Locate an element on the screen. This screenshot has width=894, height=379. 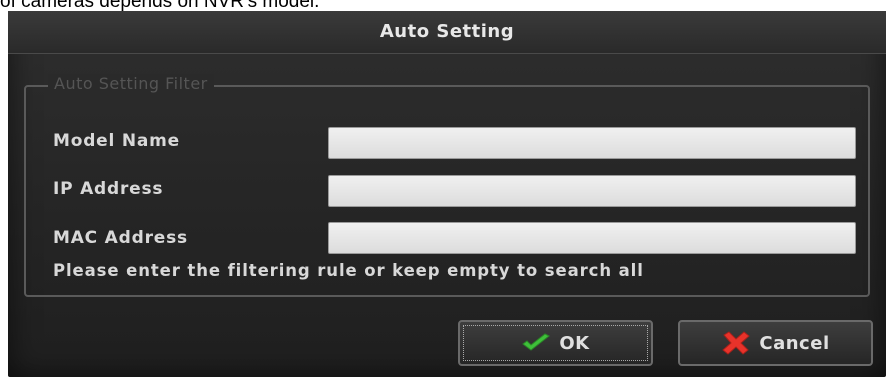
mac-address-input is located at coordinates (592, 238).